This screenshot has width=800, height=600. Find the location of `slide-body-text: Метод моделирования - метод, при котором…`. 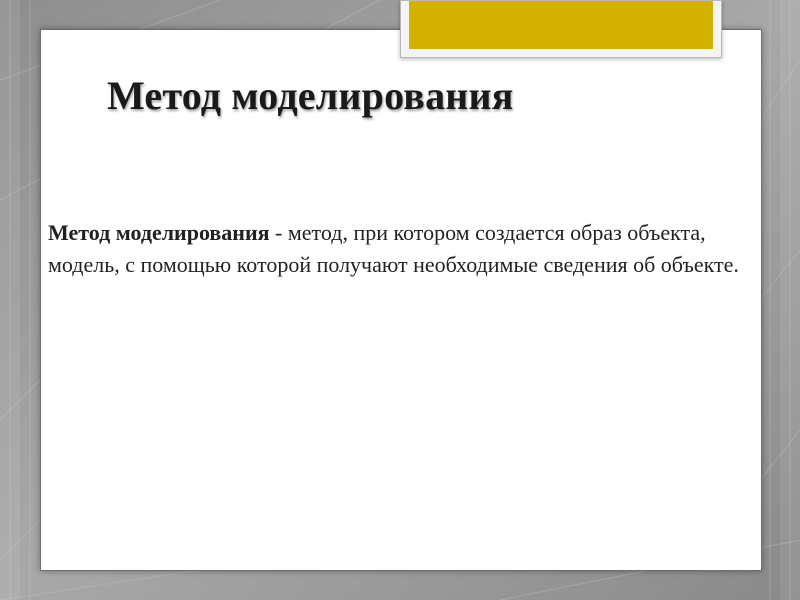

slide-body-text: Метод моделирования - метод, при котором… is located at coordinates (401, 249).